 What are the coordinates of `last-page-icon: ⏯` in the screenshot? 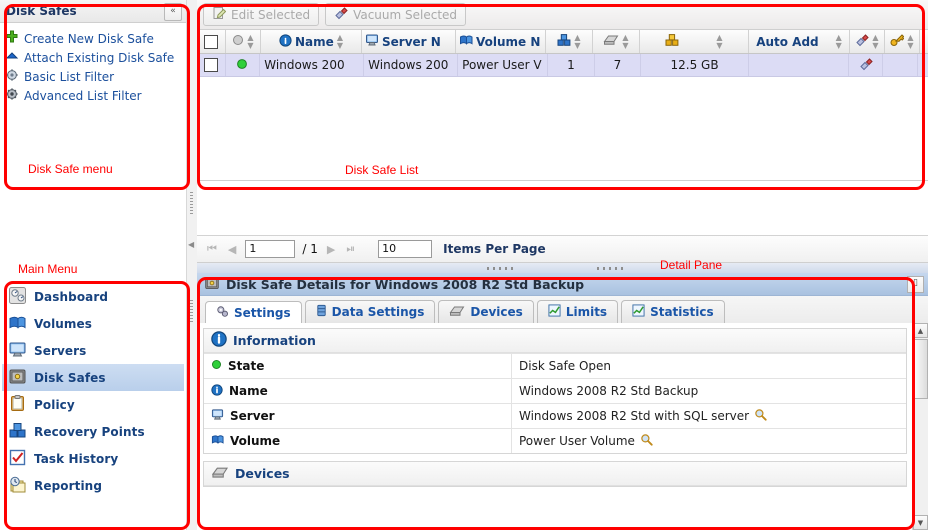 It's located at (350, 249).